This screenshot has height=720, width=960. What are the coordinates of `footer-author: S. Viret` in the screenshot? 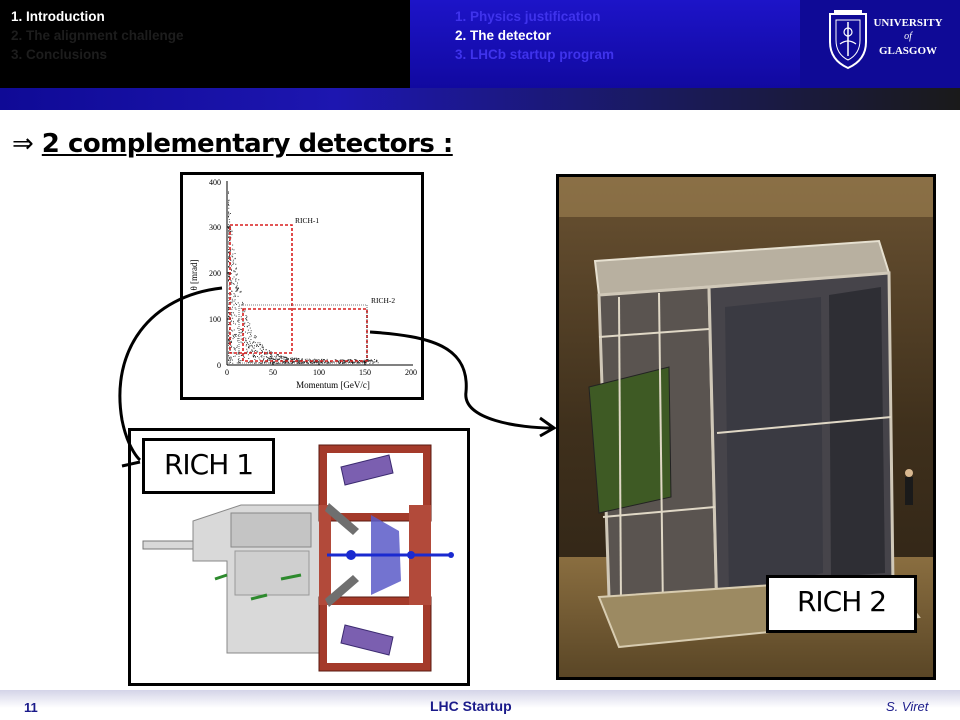 It's located at (907, 706).